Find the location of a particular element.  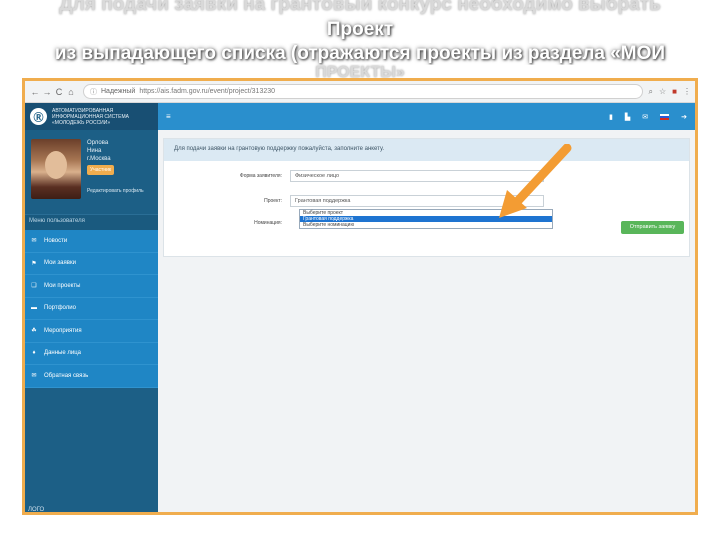

folder-icon: ▬ is located at coordinates (34, 308).